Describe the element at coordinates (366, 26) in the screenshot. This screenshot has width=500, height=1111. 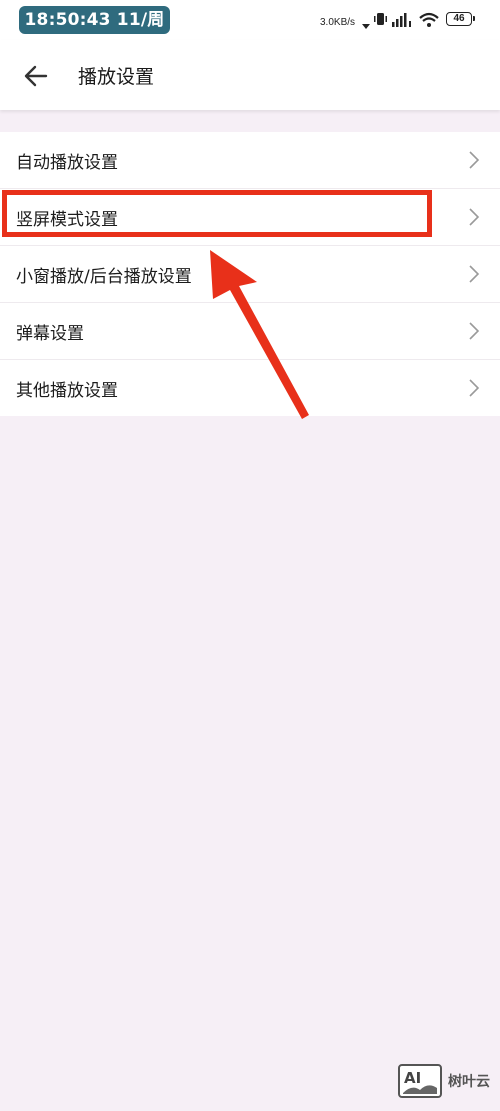
I see `data-arrow-icon` at that location.